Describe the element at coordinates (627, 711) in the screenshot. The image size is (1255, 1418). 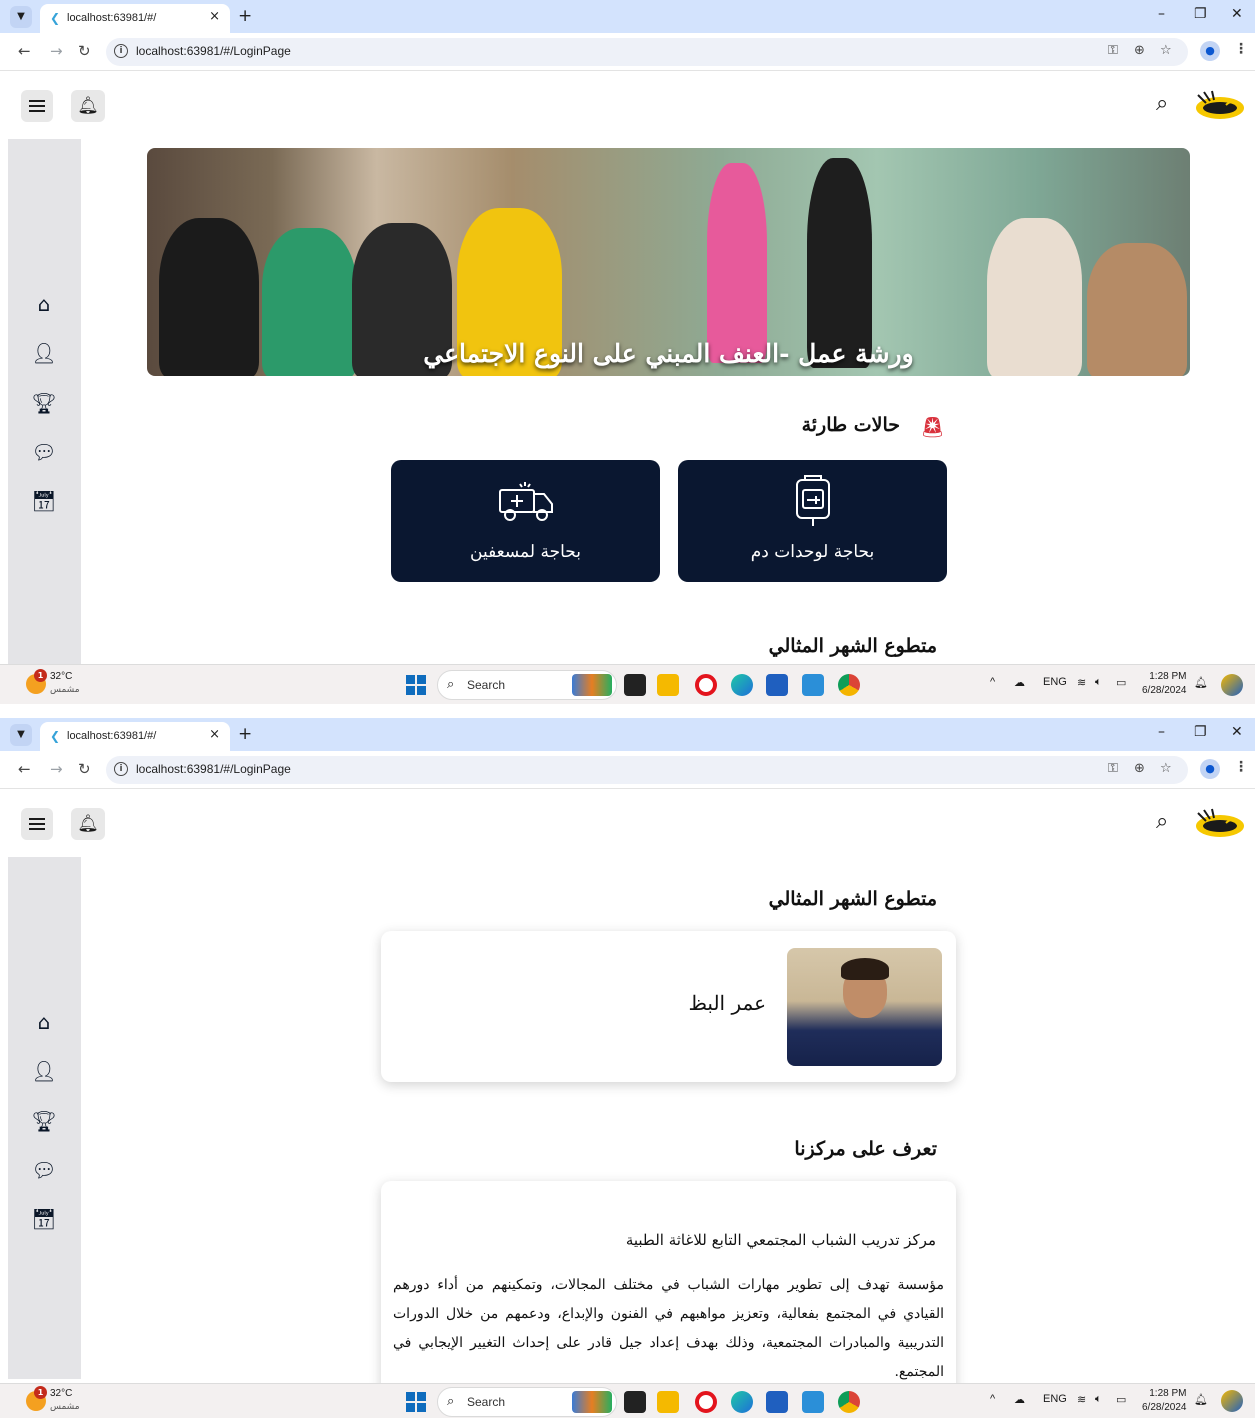
I see `separator` at that location.